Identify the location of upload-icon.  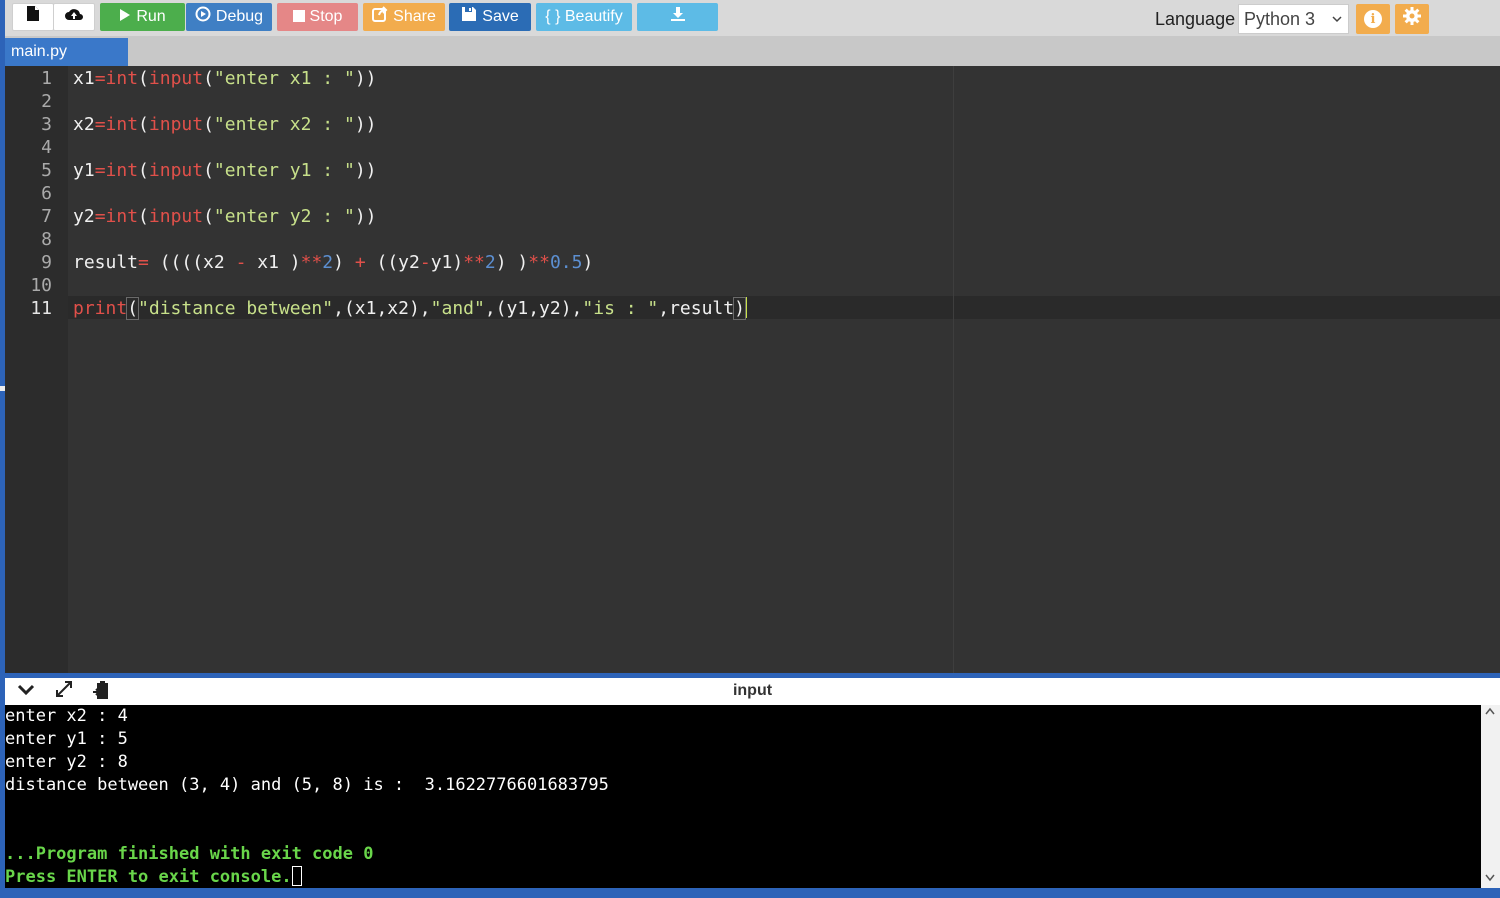
(74, 17).